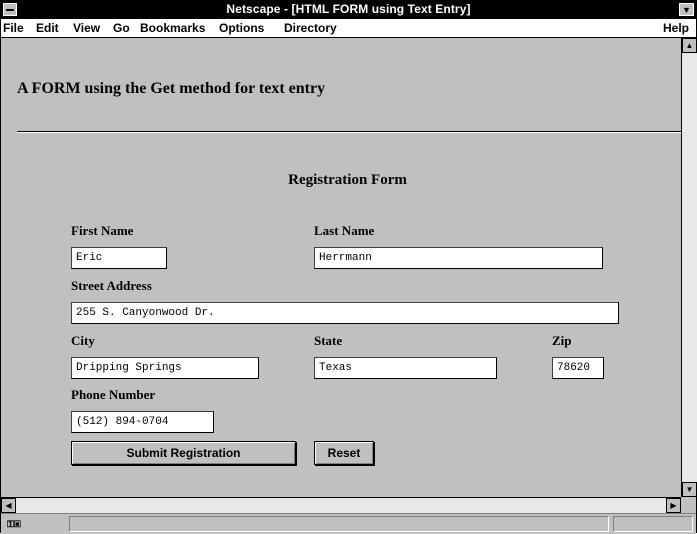 The width and height of the screenshot is (697, 534). Describe the element at coordinates (83, 340) in the screenshot. I see `city-label: City` at that location.